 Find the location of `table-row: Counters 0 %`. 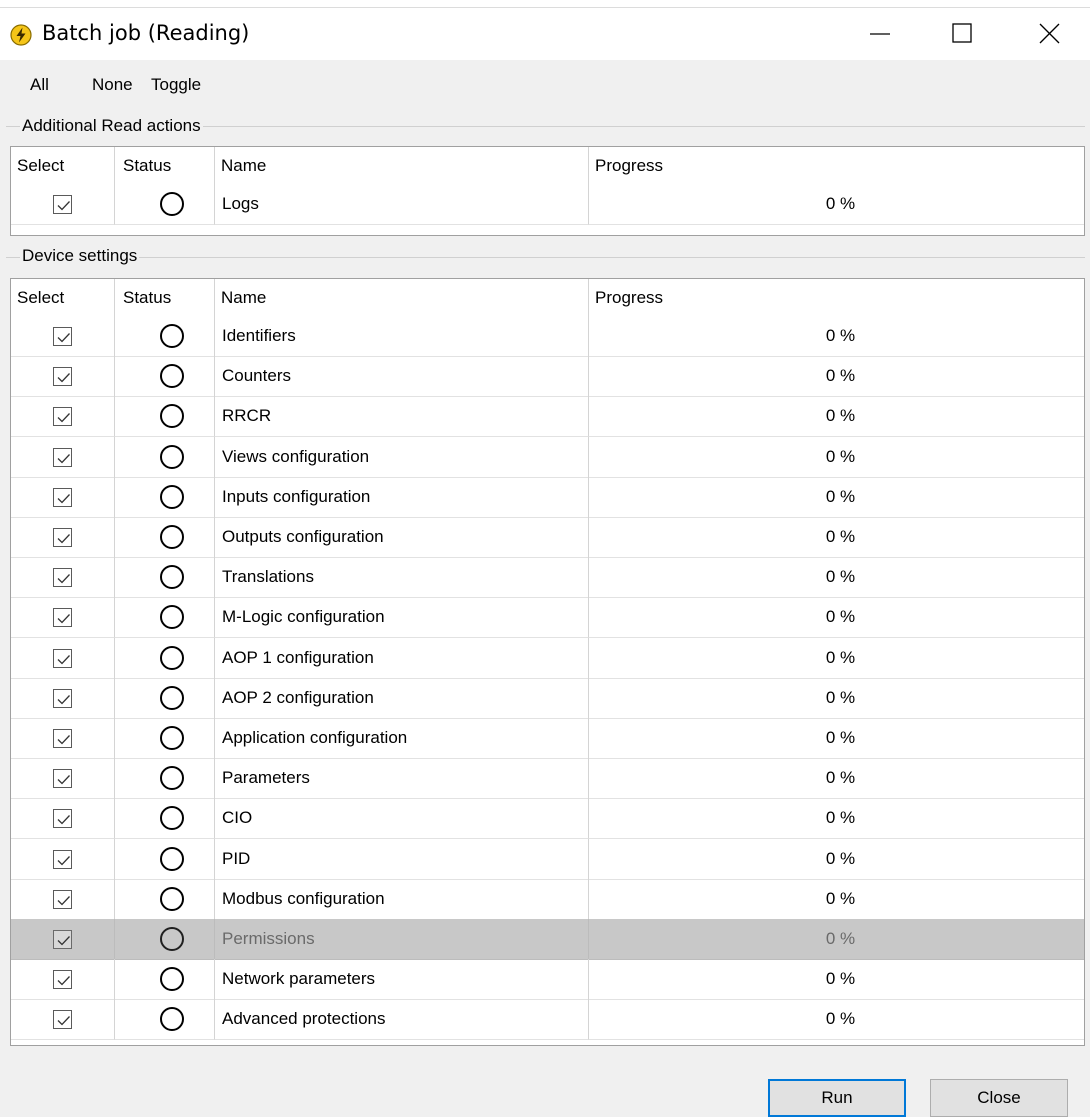

table-row: Counters 0 % is located at coordinates (547, 377).